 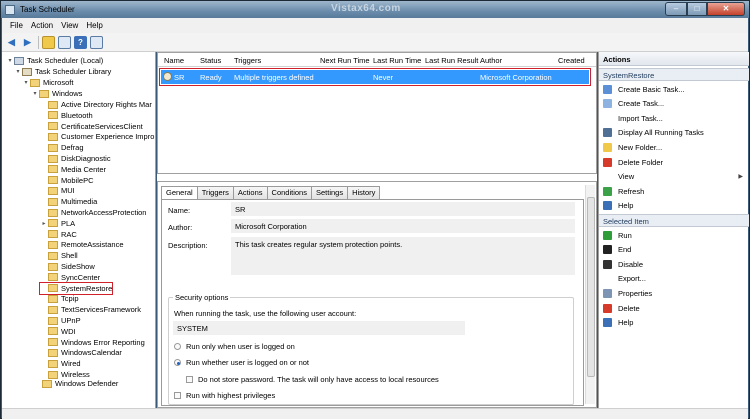 What do you see at coordinates (676, 9) in the screenshot?
I see `minimize-button: –` at bounding box center [676, 9].